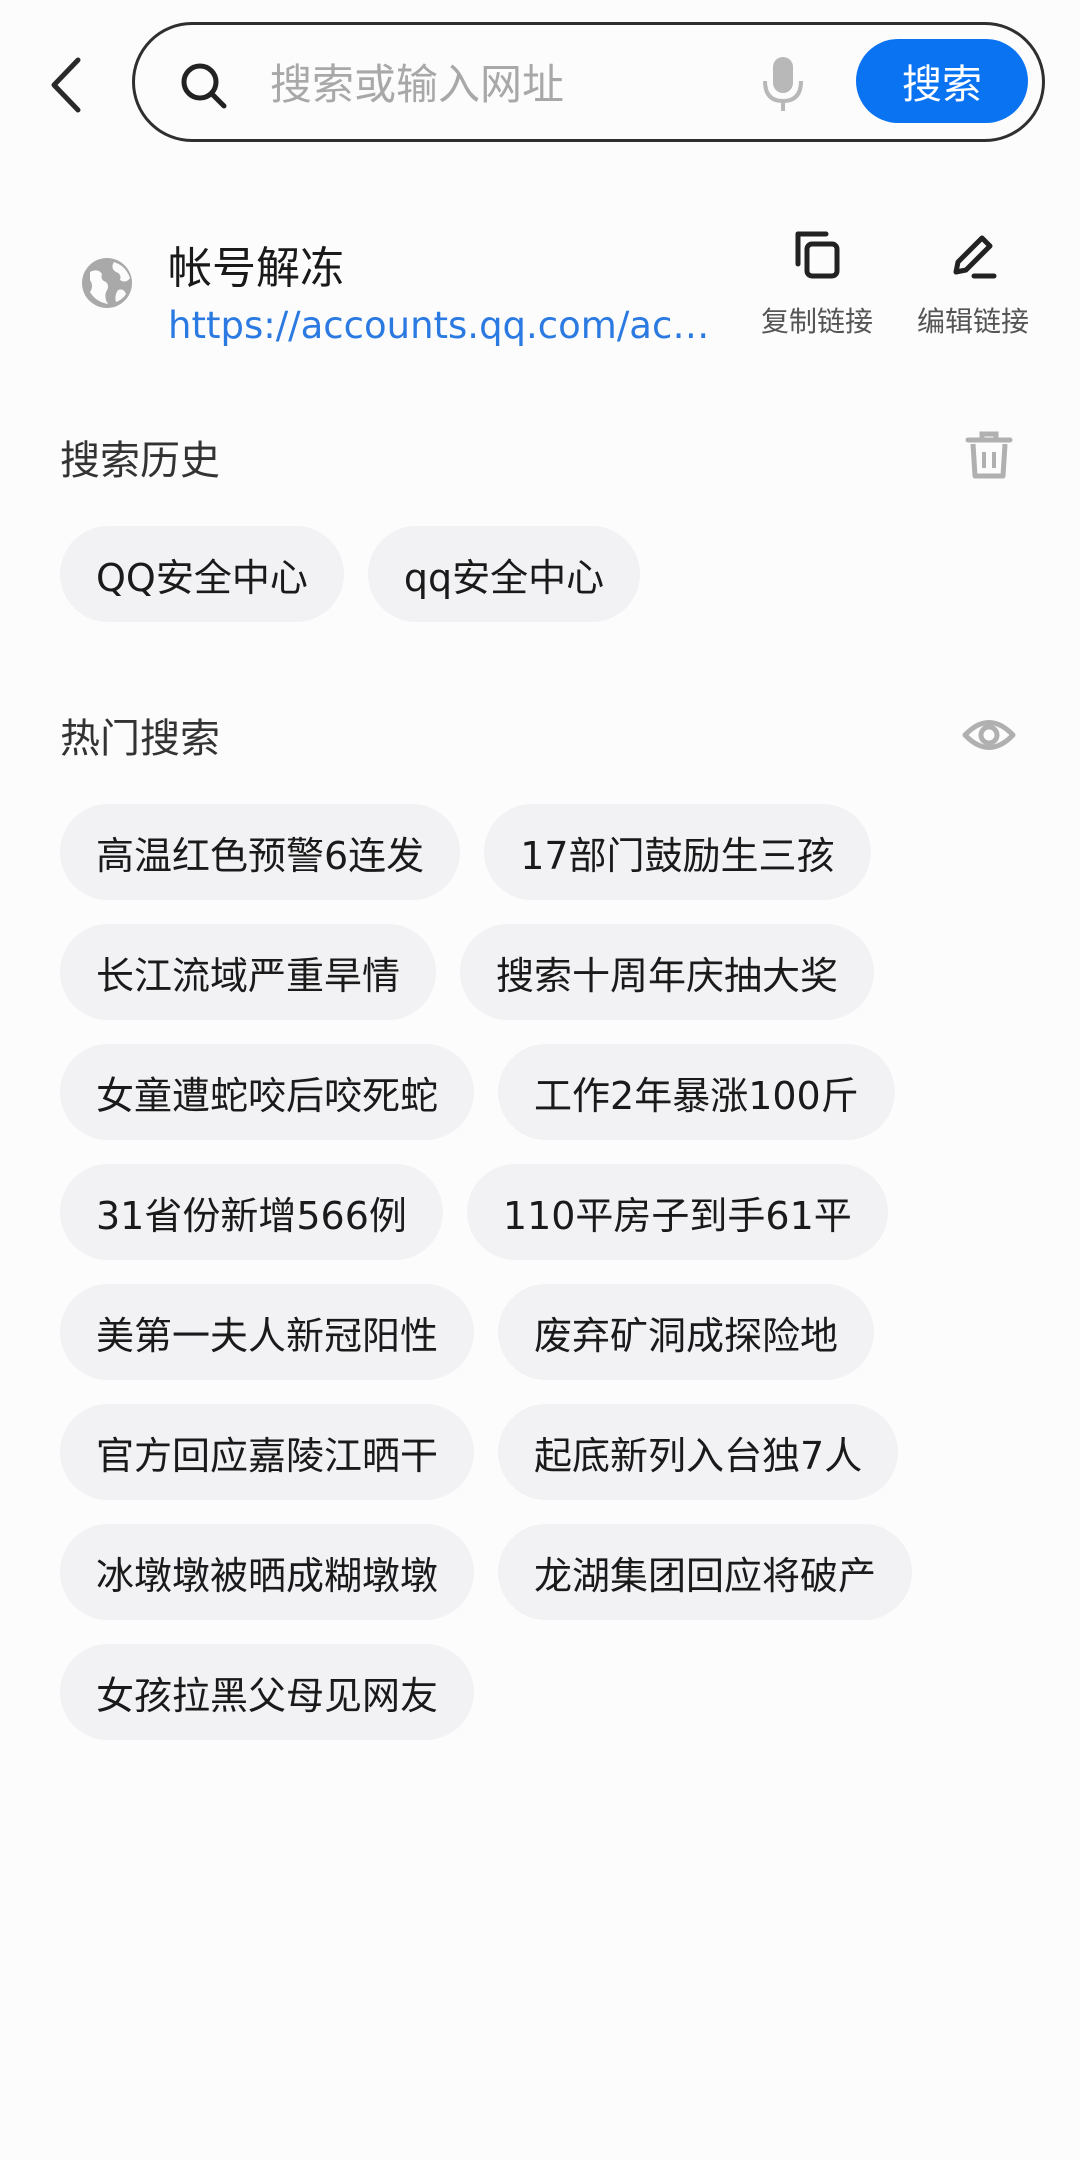 This screenshot has width=1080, height=2160. Describe the element at coordinates (698, 1452) in the screenshot. I see `hot-search-chip: 起底新列入台独7人` at that location.